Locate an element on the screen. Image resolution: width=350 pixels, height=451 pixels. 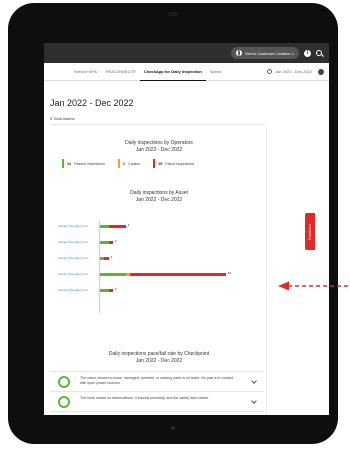
chart-row: Crane 5 (Kongle 3 ton) 3 is located at coordinates (158, 290).